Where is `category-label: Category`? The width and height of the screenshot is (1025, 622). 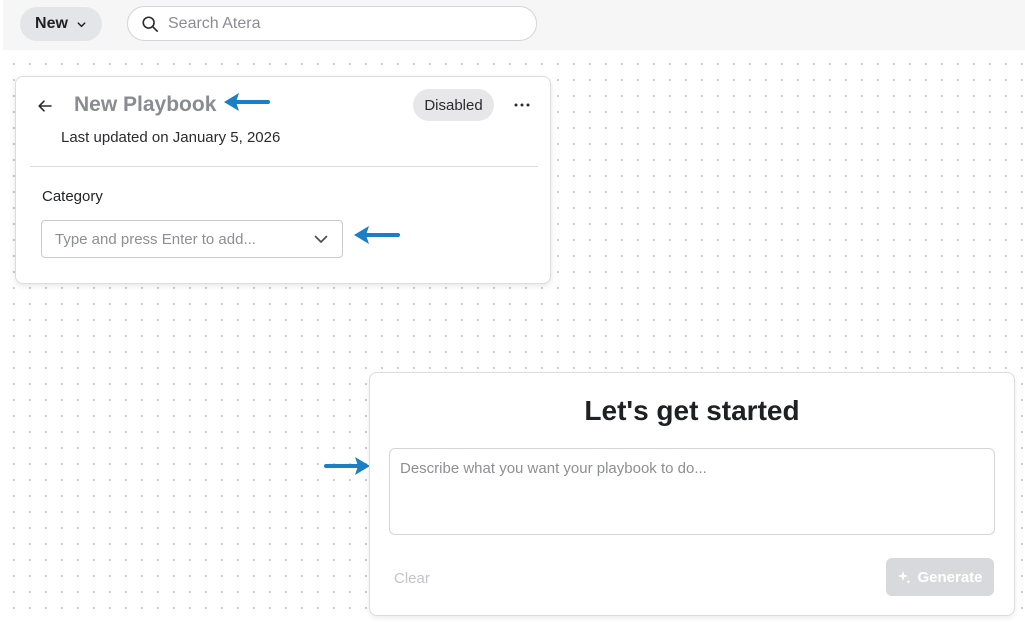 category-label: Category is located at coordinates (72, 196).